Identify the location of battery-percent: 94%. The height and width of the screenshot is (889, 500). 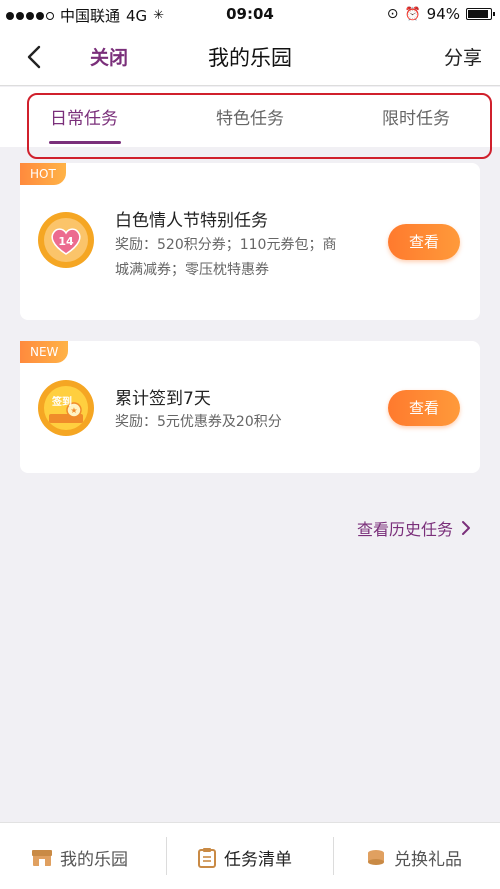
(443, 14).